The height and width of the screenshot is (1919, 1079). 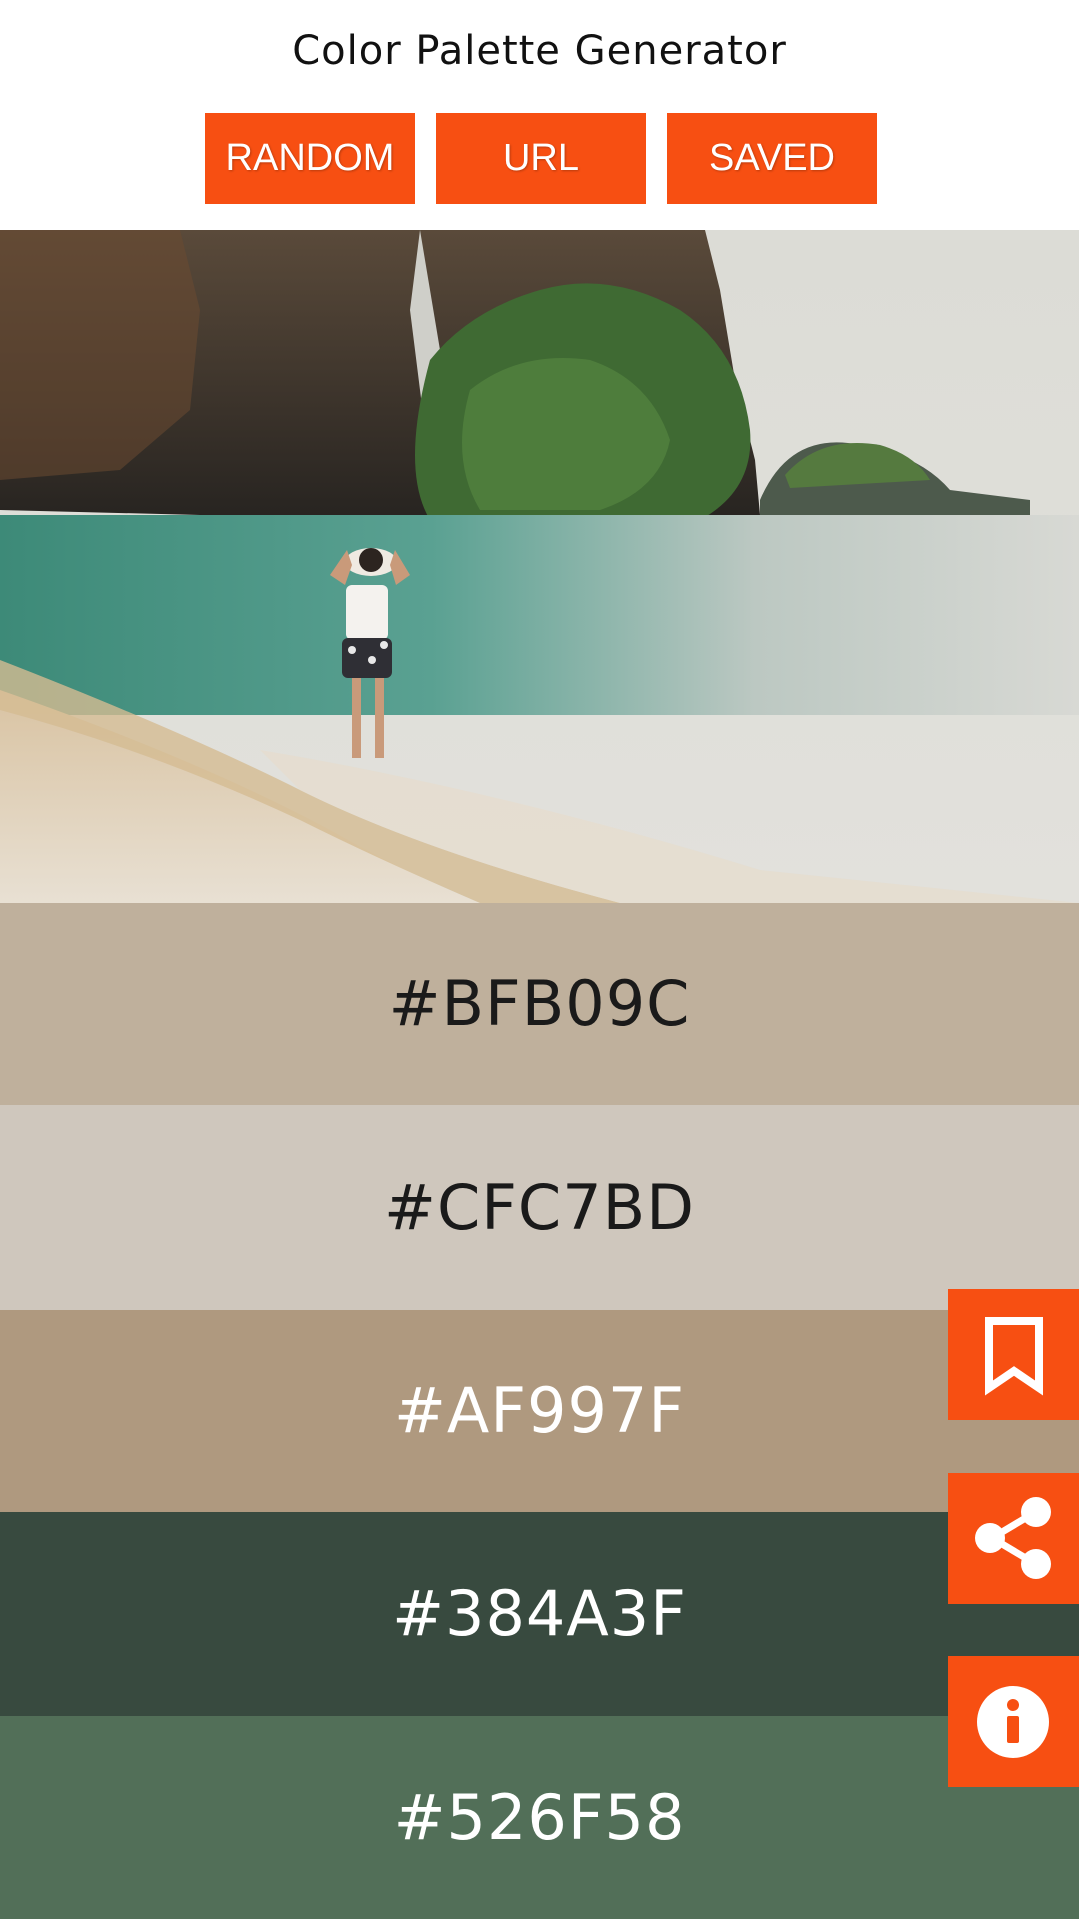 What do you see at coordinates (541, 158) in the screenshot?
I see `url-button: URL` at bounding box center [541, 158].